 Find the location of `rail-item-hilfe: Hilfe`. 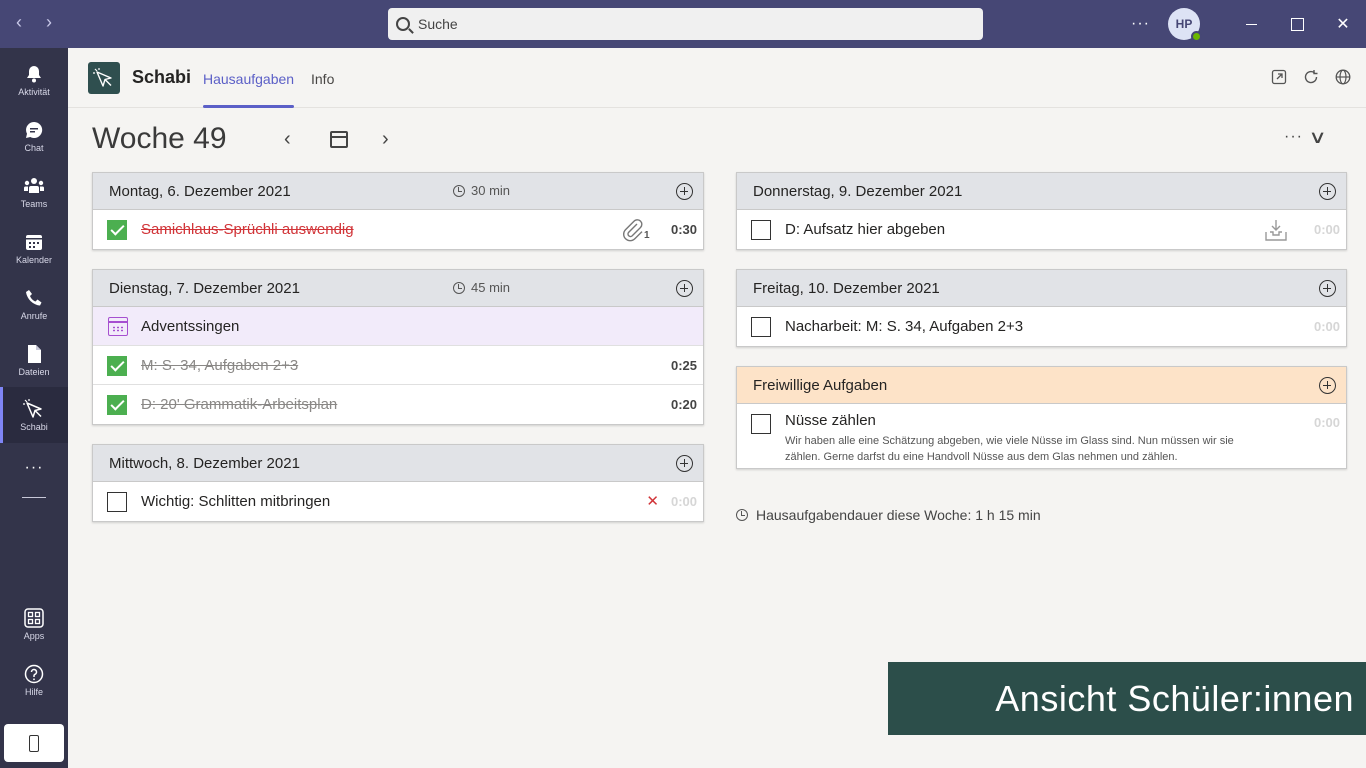

rail-item-hilfe: Hilfe is located at coordinates (34, 680).